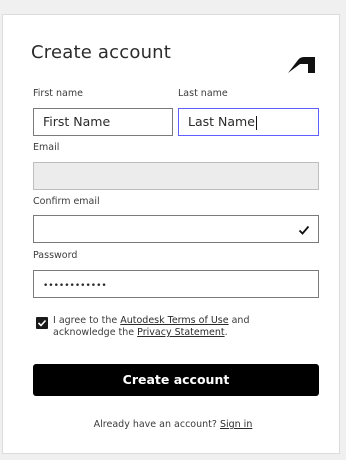 This screenshot has height=460, width=346. Describe the element at coordinates (55, 255) in the screenshot. I see `password-label: Password` at that location.